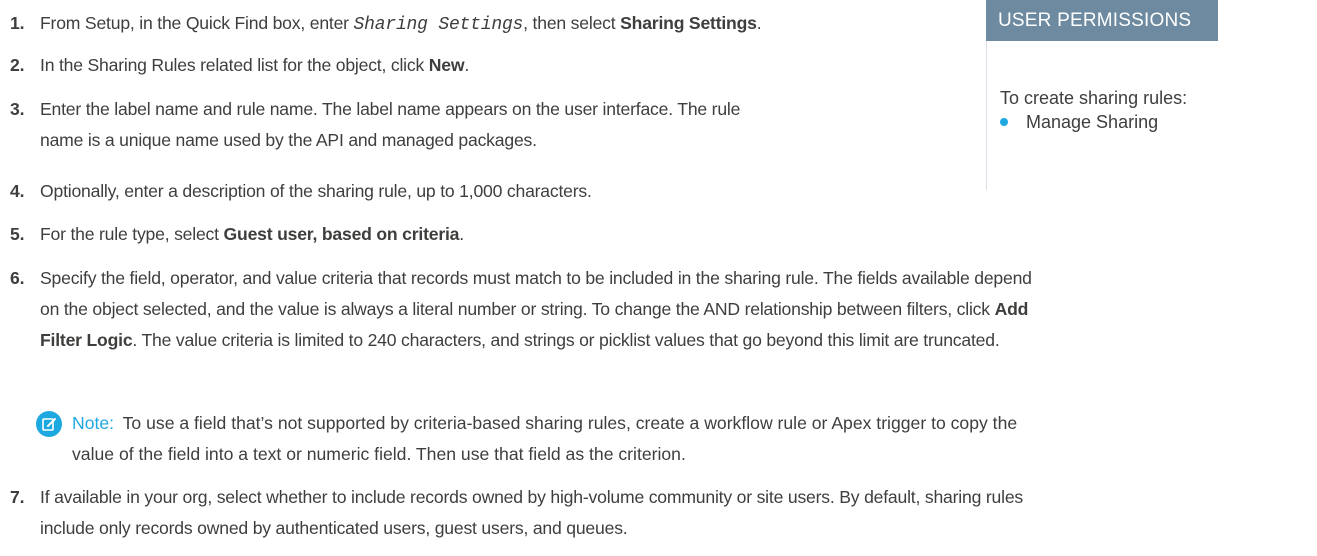  Describe the element at coordinates (86, 340) in the screenshot. I see `ui-label-add-filter-logic: Filter Logic` at that location.